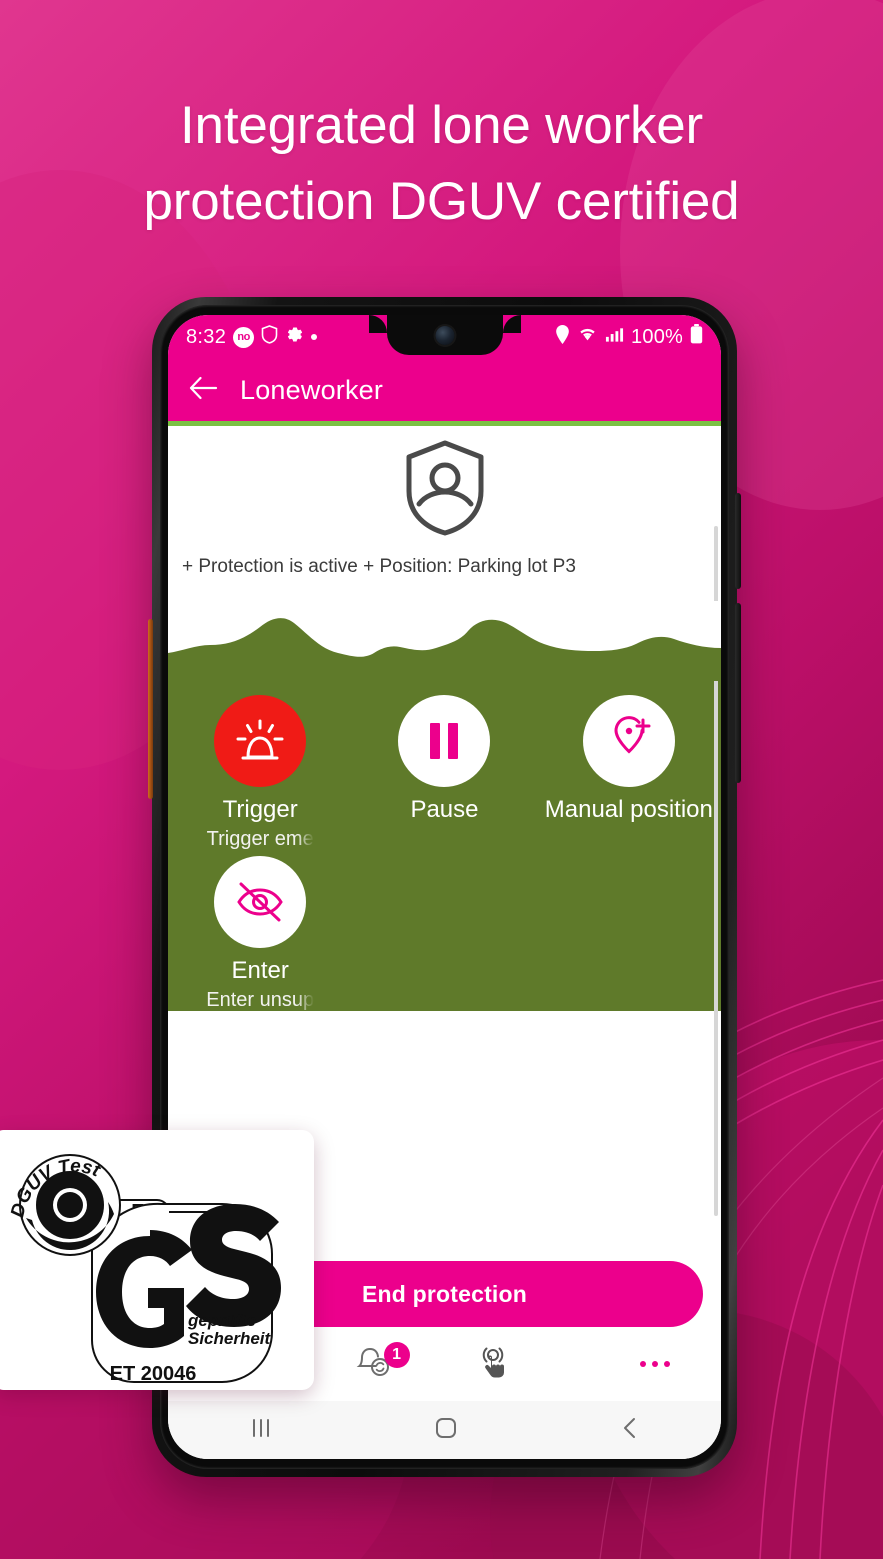 This screenshot has height=1559, width=883. What do you see at coordinates (444, 741) in the screenshot?
I see `pause-icon` at bounding box center [444, 741].